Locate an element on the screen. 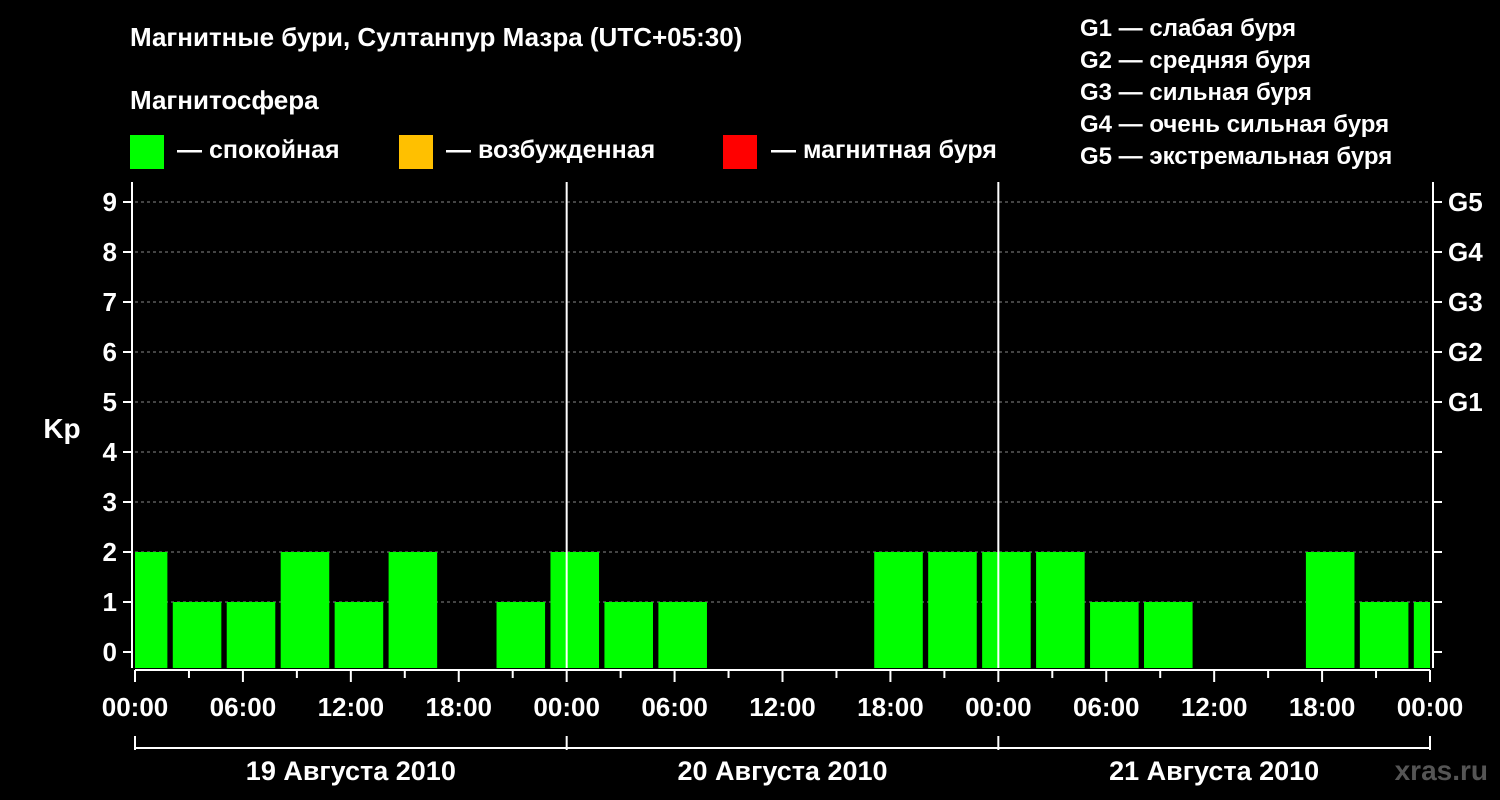 The image size is (1500, 800). x-tick-label-6: 12:00 is located at coordinates (782, 707).